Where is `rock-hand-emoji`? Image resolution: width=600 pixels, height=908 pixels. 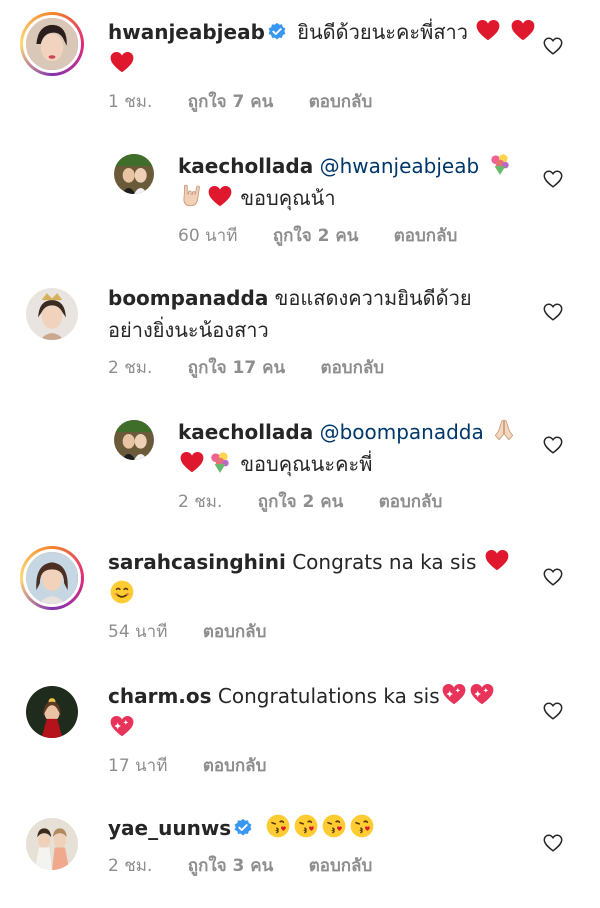 rock-hand-emoji is located at coordinates (192, 196).